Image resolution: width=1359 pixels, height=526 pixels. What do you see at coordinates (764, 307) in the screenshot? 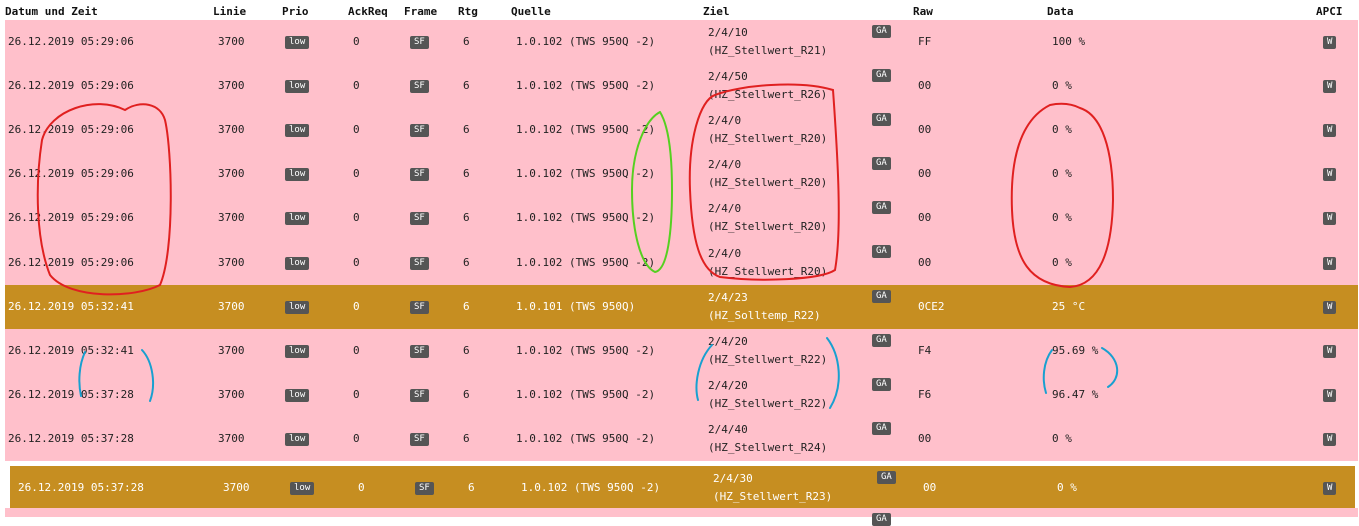
I see `cell-ziel: 2/4/23 (HZ_Solltemp_R22)` at bounding box center [764, 307].